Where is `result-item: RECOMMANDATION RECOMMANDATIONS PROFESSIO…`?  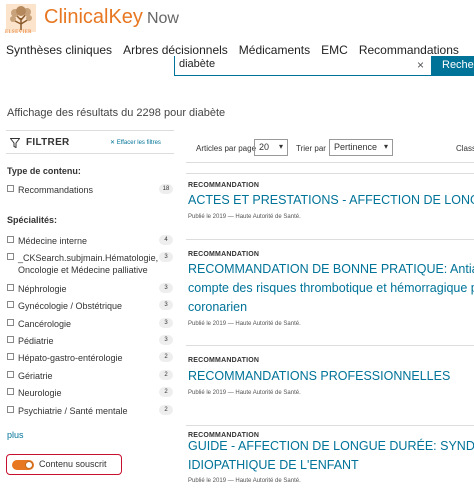
result-item: RECOMMANDATION RECOMMANDATIONS PROFESSIO… is located at coordinates (330, 385).